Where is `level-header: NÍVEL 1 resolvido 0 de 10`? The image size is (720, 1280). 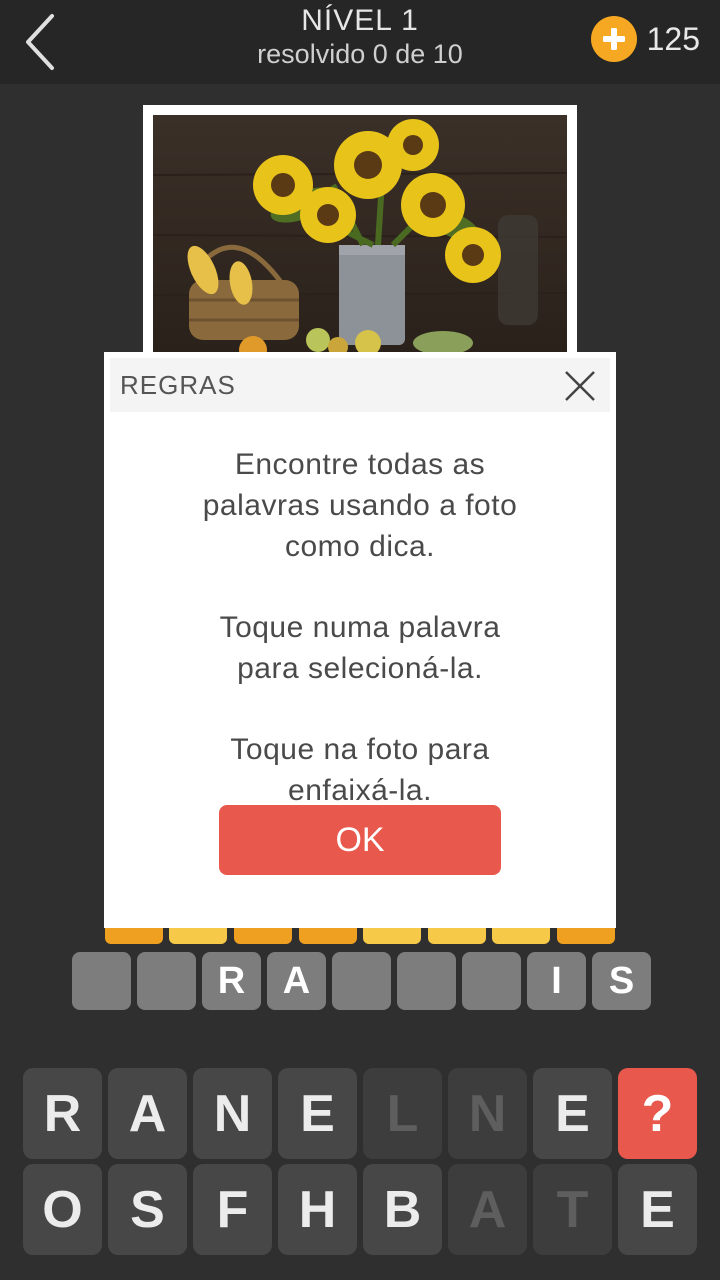 level-header: NÍVEL 1 resolvido 0 de 10 is located at coordinates (360, 37).